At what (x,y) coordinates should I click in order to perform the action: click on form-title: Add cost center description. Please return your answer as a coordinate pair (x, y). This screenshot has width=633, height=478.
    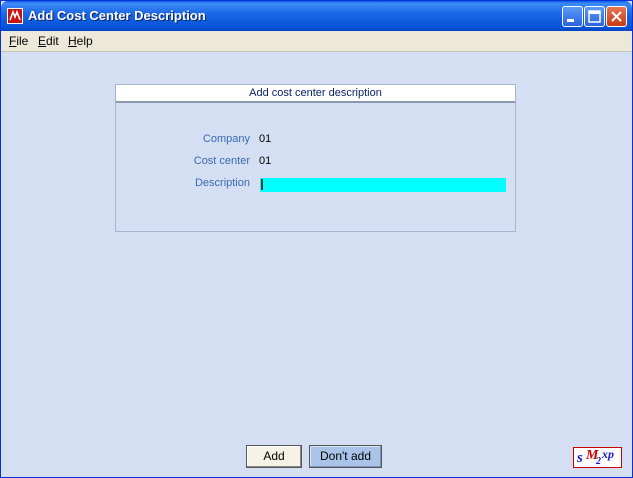
    Looking at the image, I should click on (315, 93).